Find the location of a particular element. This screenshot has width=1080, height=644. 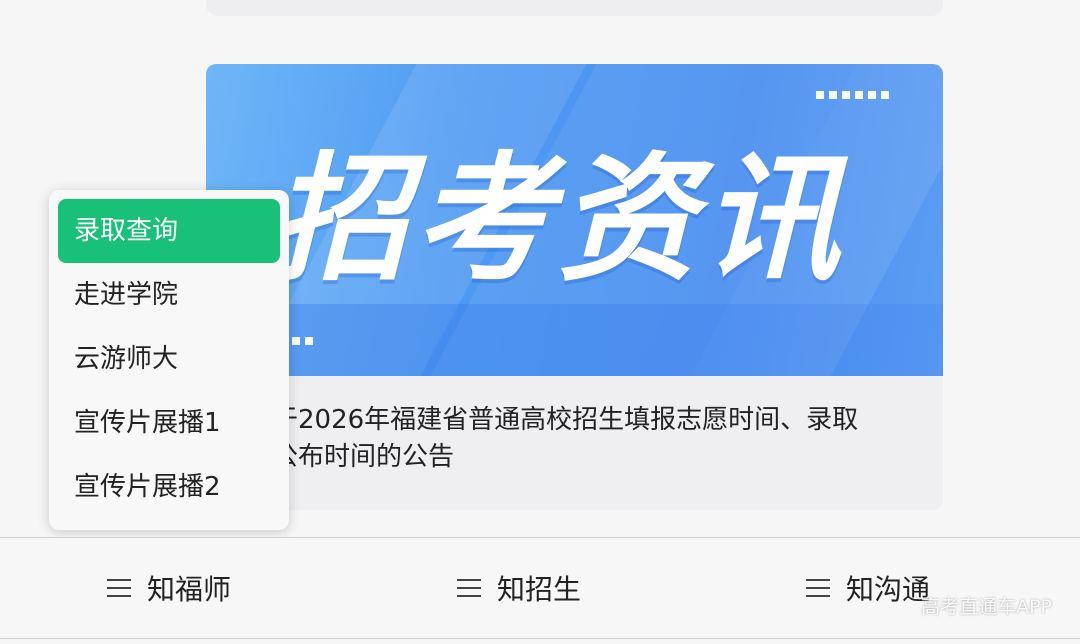

previous-card is located at coordinates (574, 8).